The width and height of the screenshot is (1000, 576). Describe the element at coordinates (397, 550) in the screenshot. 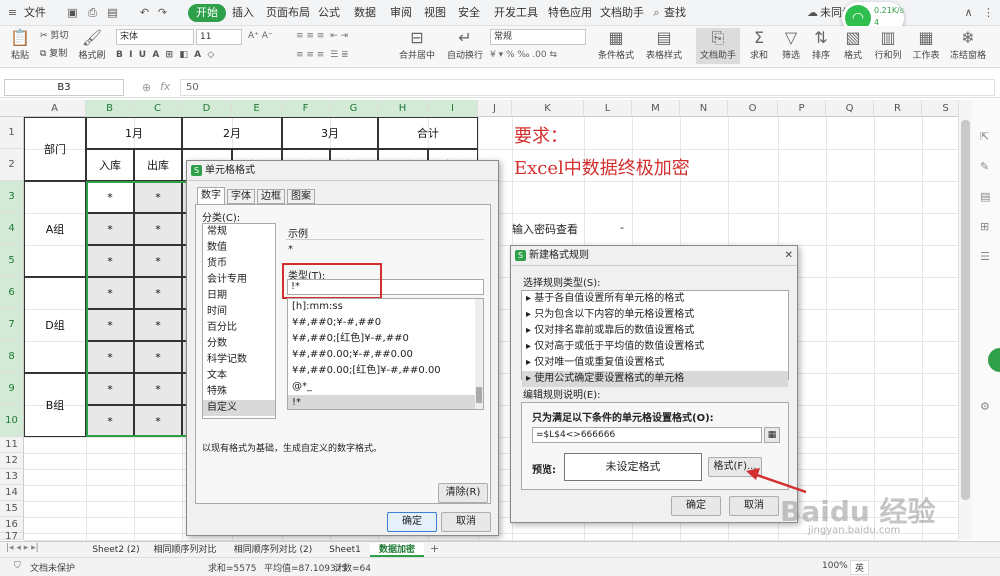

I see `sheet-tab-encrypt: 数据加密` at that location.